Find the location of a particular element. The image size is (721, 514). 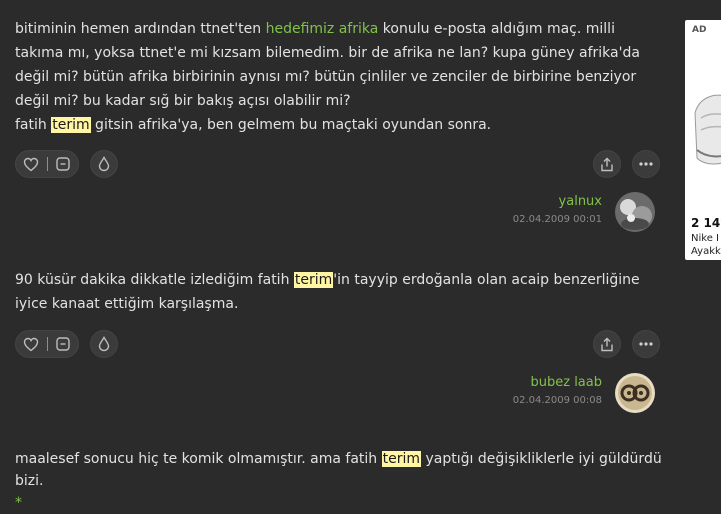

entry-text: bitiminin hemen ardından ttnet'ten is located at coordinates (140, 29).